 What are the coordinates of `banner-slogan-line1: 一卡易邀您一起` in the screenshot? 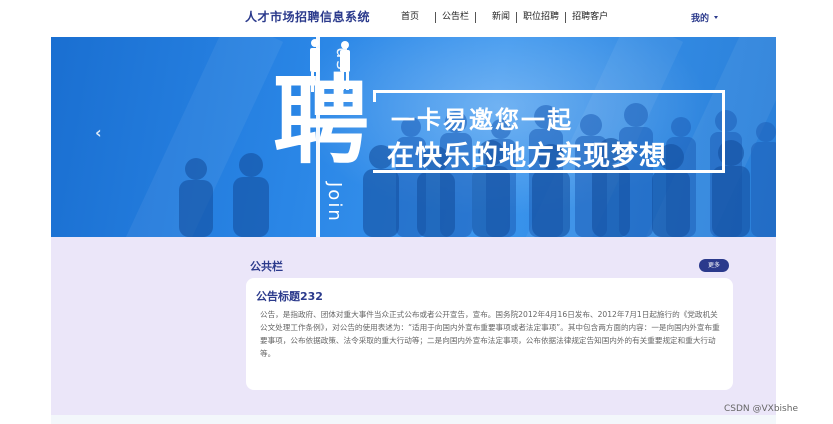 It's located at (482, 120).